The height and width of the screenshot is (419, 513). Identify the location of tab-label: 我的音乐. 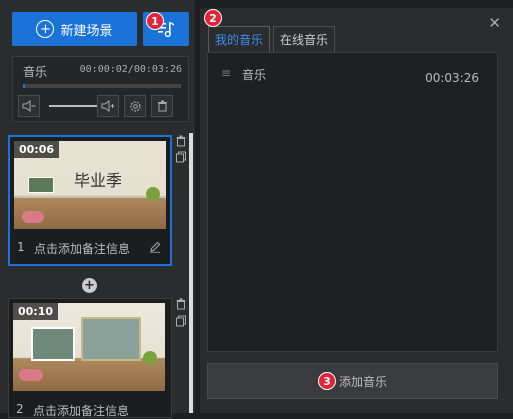
(239, 40).